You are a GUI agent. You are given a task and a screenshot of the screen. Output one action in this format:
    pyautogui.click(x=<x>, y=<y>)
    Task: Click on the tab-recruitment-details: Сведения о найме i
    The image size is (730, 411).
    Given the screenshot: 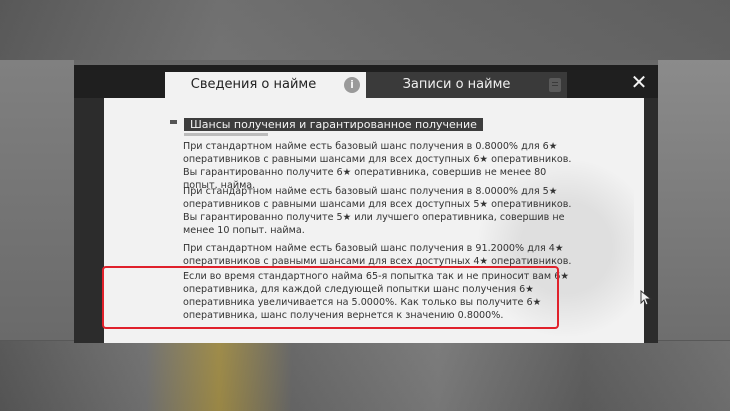 What is the action you would take?
    pyautogui.click(x=265, y=85)
    